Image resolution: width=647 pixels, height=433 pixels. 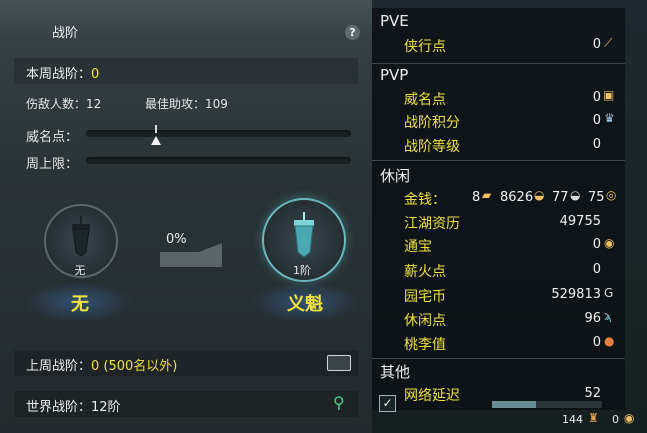 What do you see at coordinates (305, 304) in the screenshot?
I see `next-medal-name: 义魁` at bounding box center [305, 304].